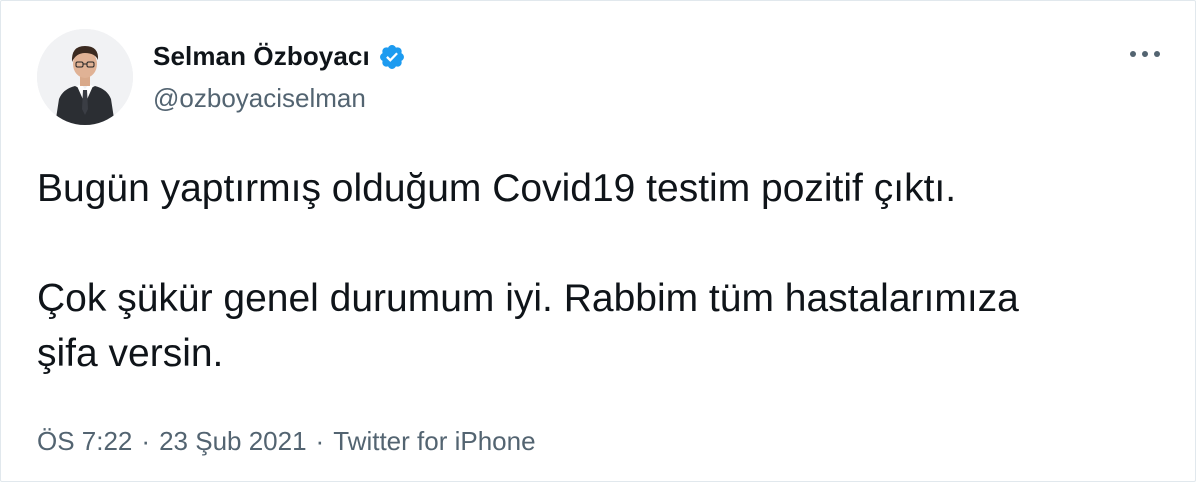 The height and width of the screenshot is (484, 1198). Describe the element at coordinates (434, 441) in the screenshot. I see `tweet-source-link: Twitter for iPhone` at that location.